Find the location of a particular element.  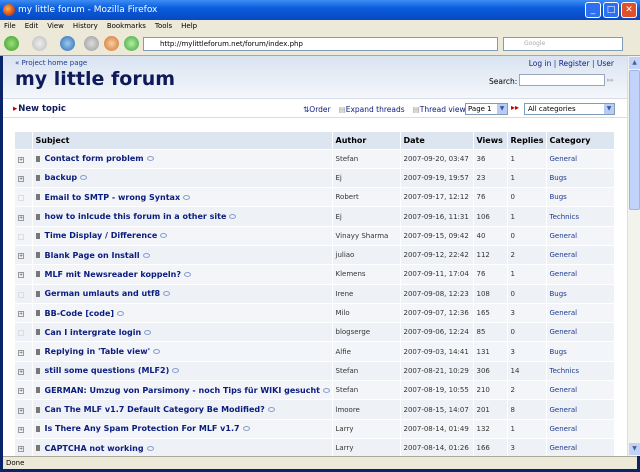

col-date: Date is located at coordinates (437, 140).